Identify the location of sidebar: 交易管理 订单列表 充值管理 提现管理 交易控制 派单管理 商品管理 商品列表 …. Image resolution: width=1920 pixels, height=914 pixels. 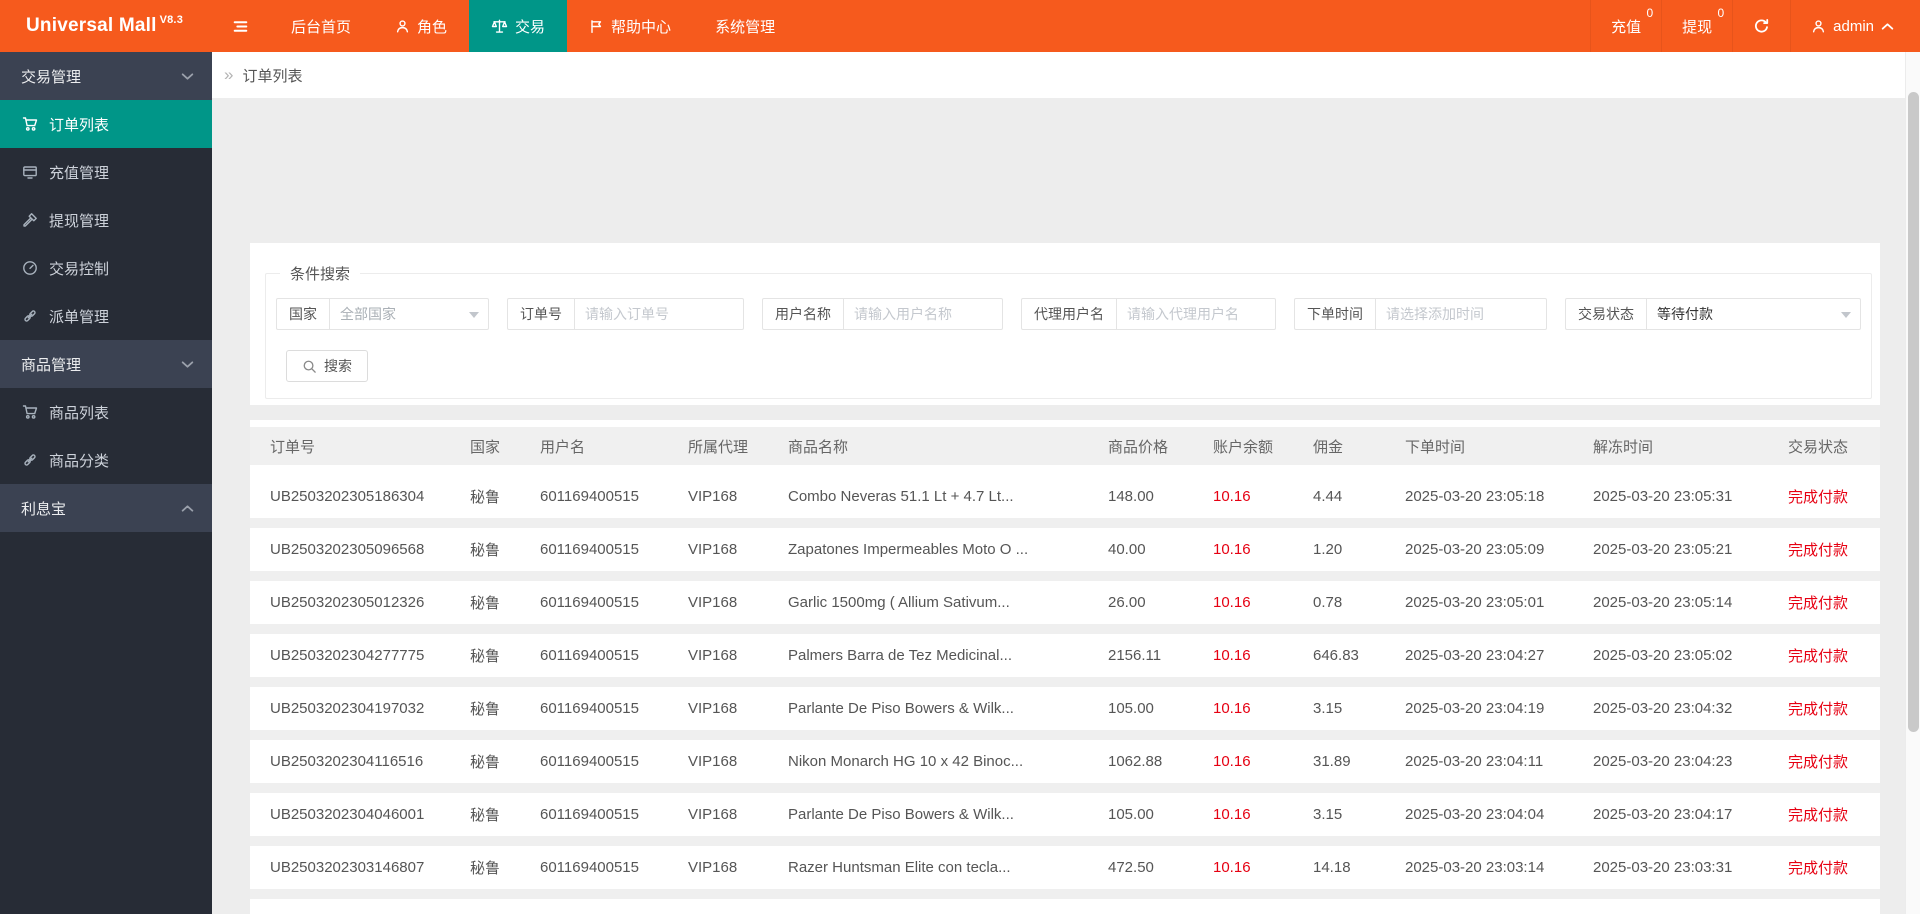
(106, 483).